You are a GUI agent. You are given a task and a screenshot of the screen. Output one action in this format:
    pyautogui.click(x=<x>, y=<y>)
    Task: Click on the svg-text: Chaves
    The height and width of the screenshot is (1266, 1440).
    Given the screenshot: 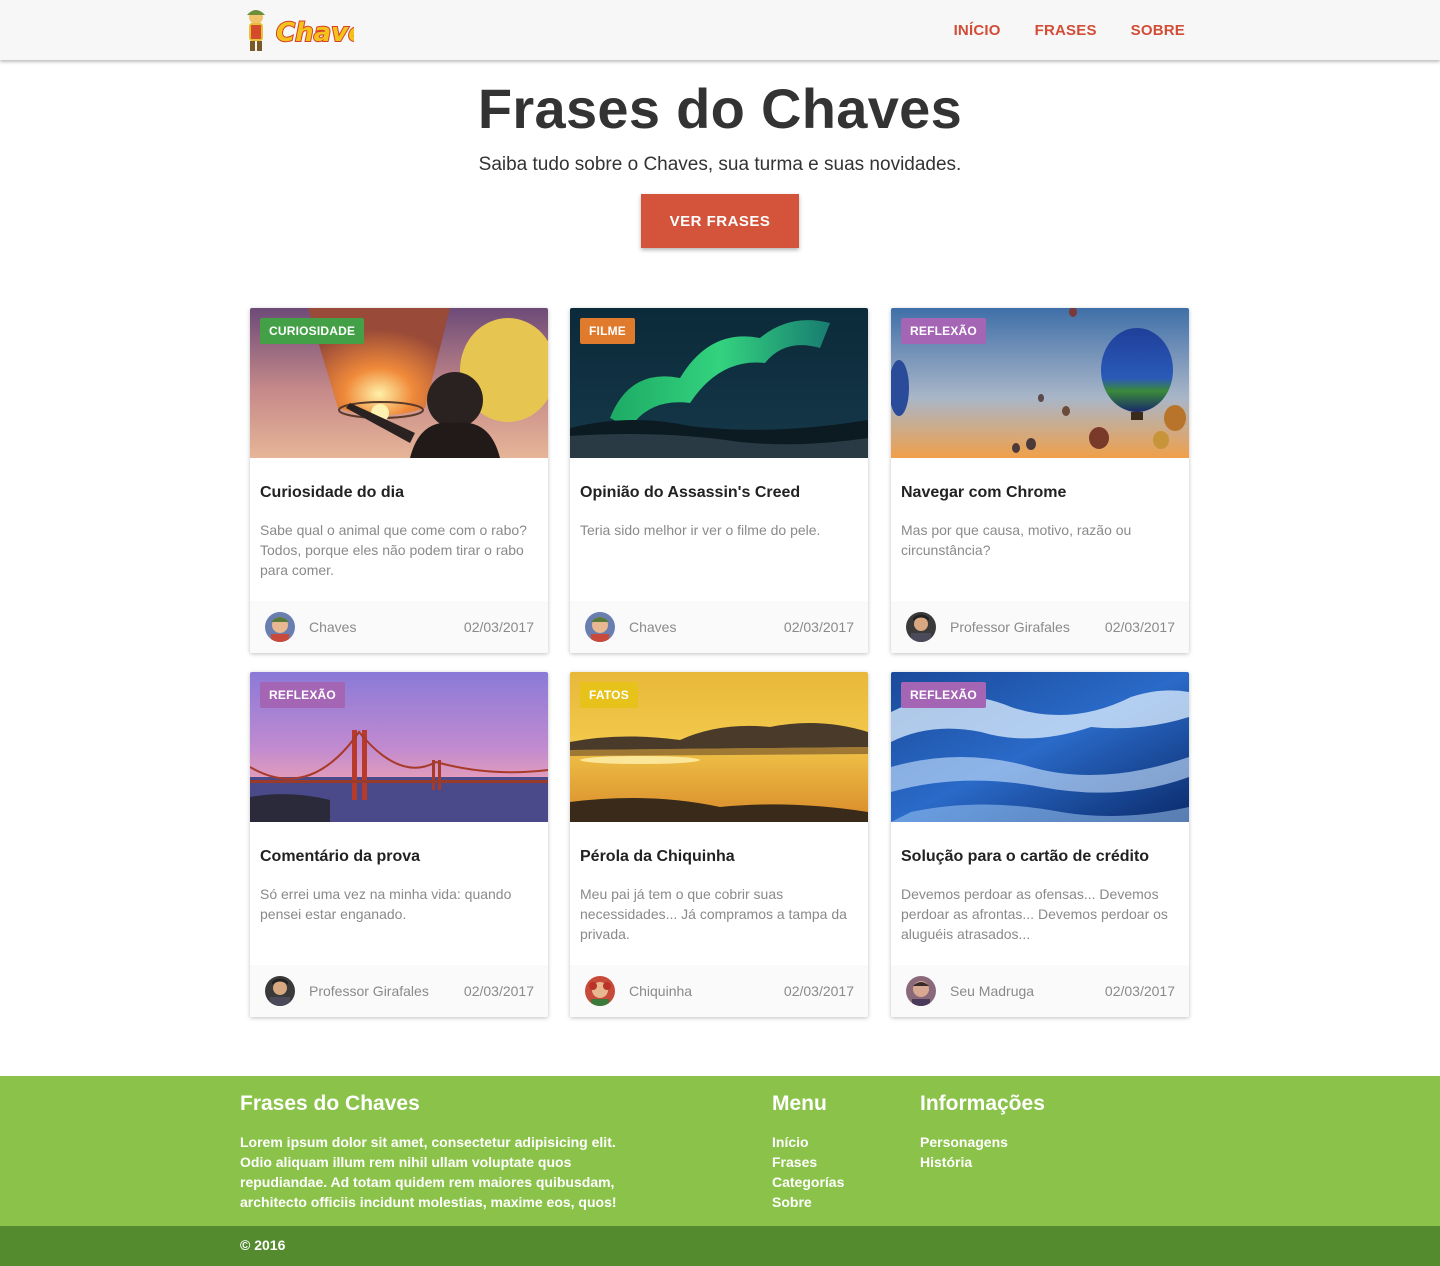 What is the action you would take?
    pyautogui.click(x=315, y=33)
    